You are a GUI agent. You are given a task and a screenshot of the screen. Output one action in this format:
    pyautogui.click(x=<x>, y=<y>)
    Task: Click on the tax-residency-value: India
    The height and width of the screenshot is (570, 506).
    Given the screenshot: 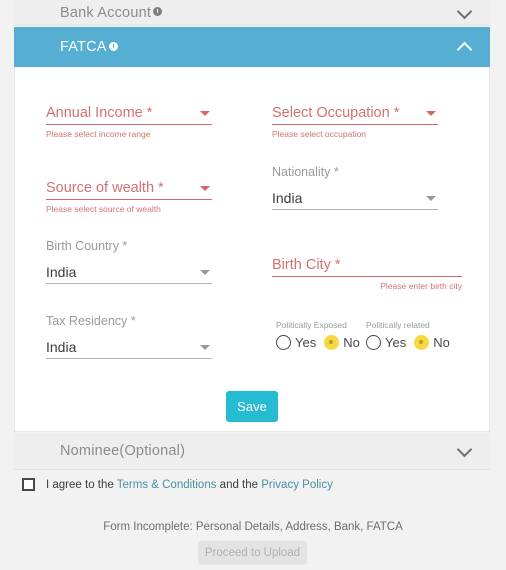 What is the action you would take?
    pyautogui.click(x=61, y=347)
    